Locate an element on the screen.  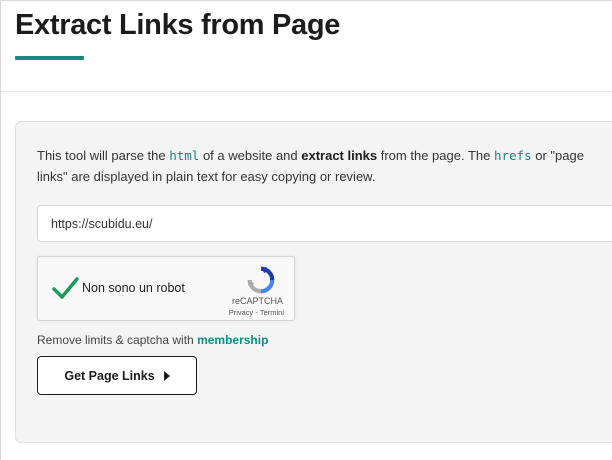
desc-code-hrefs: hrefs is located at coordinates (512, 155).